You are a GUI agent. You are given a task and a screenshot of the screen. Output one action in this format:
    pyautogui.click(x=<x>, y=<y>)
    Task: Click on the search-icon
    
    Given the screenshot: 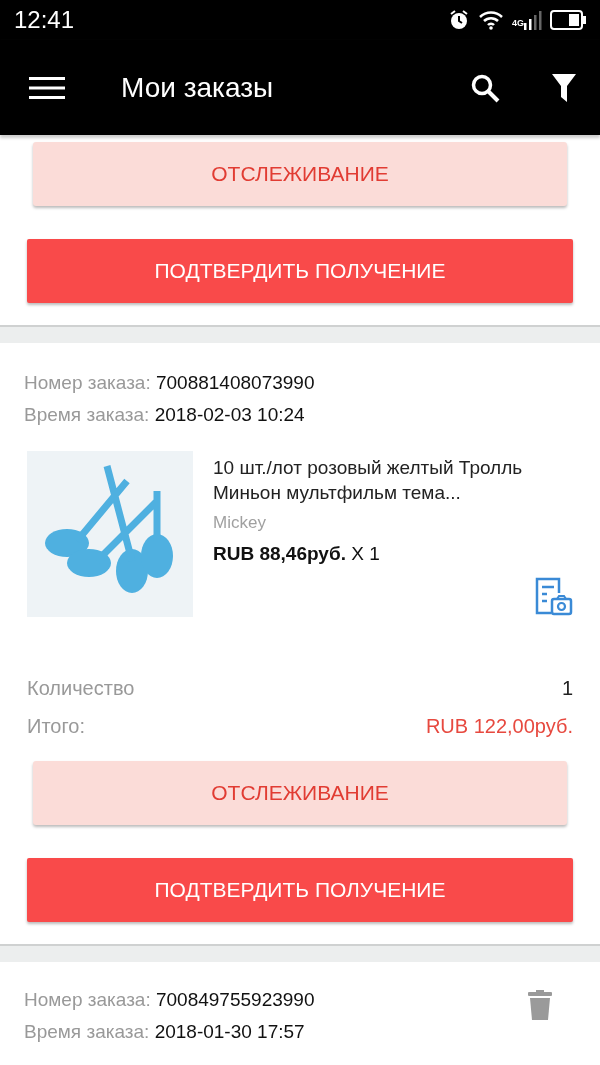 What is the action you would take?
    pyautogui.click(x=485, y=87)
    